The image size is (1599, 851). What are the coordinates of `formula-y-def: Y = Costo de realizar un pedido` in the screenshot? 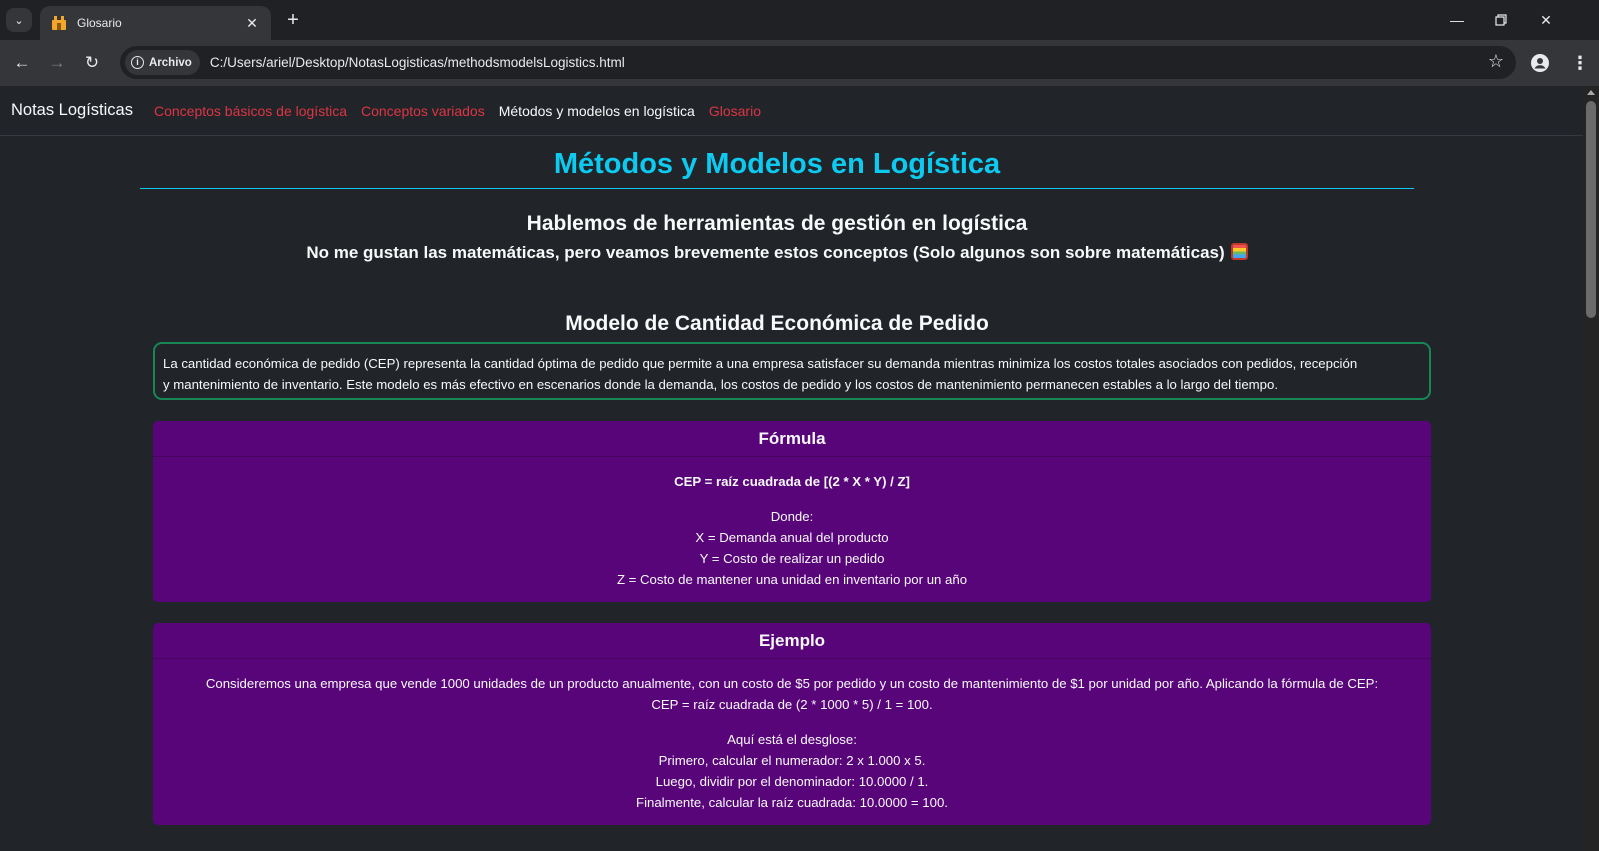 It's located at (792, 558).